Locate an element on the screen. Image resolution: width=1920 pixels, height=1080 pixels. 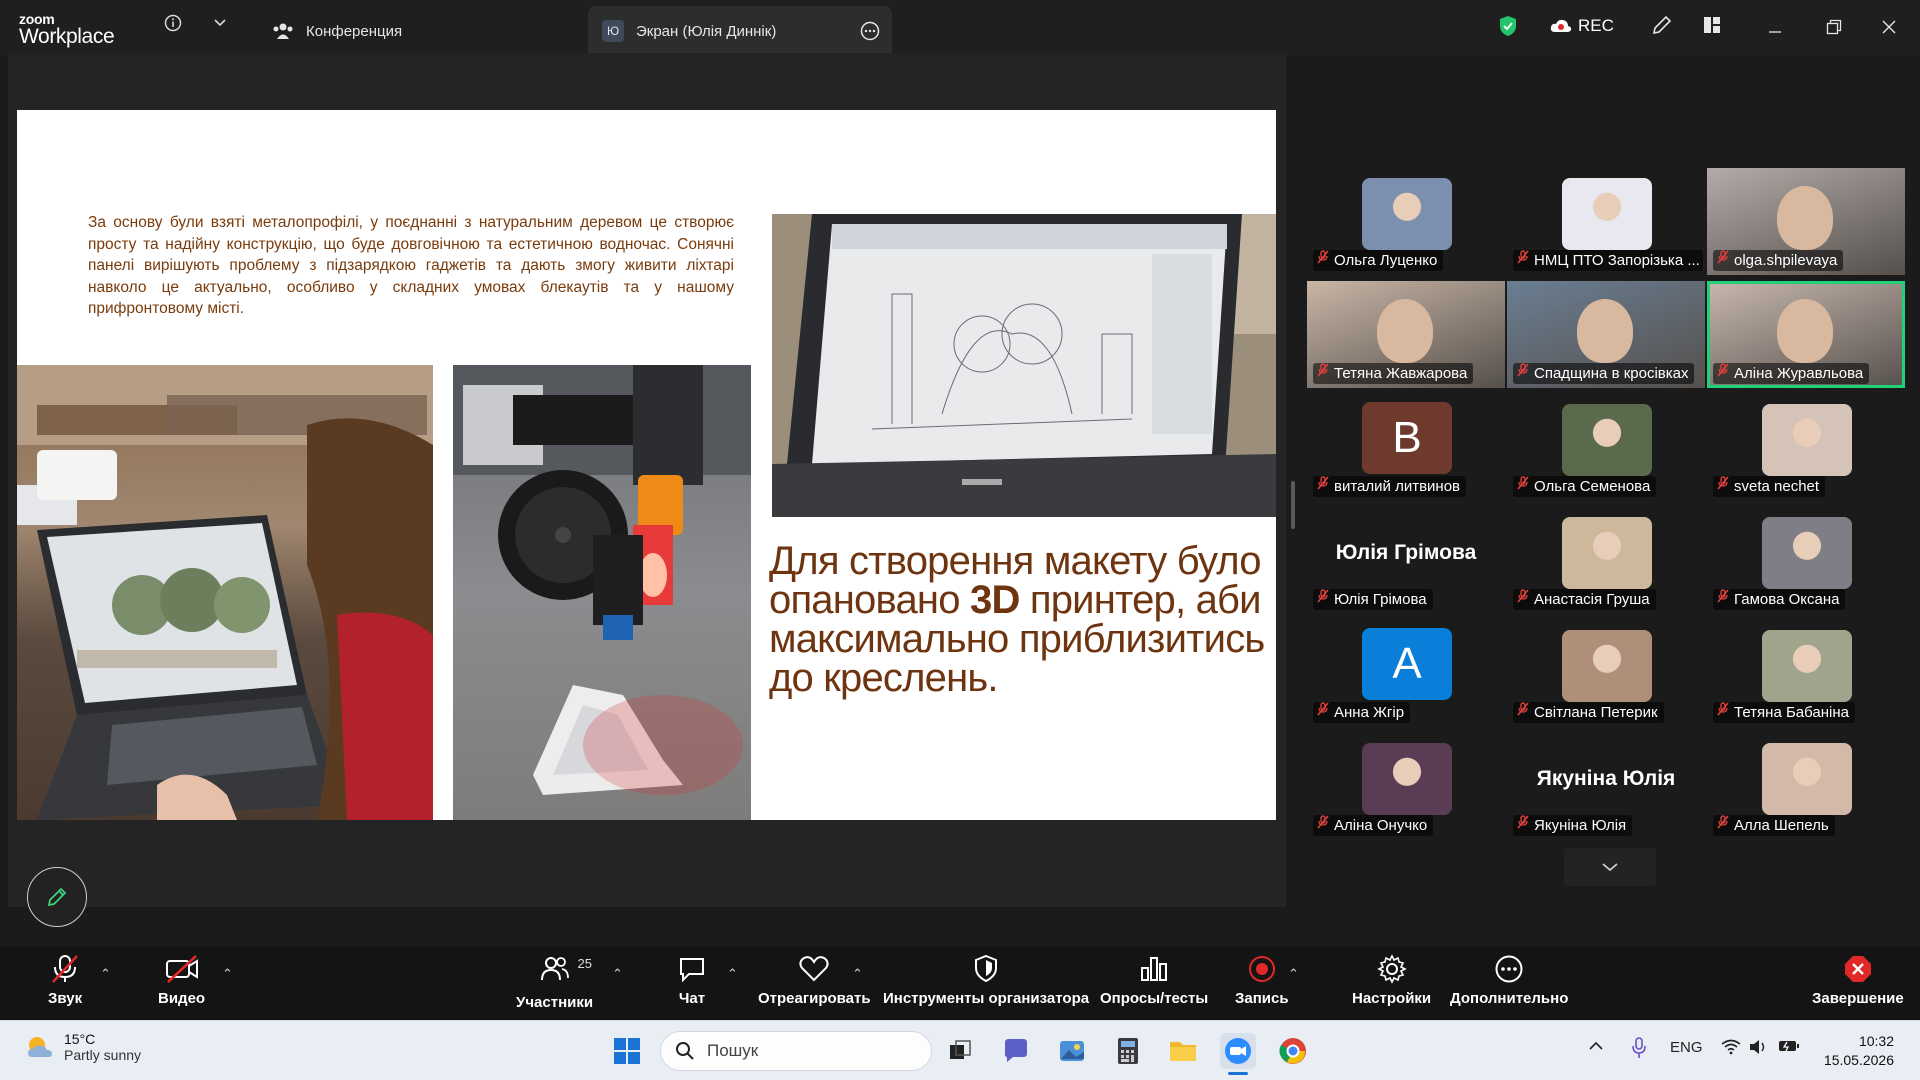
participant-tile: Аліна Журавльова is located at coordinates (1806, 334).